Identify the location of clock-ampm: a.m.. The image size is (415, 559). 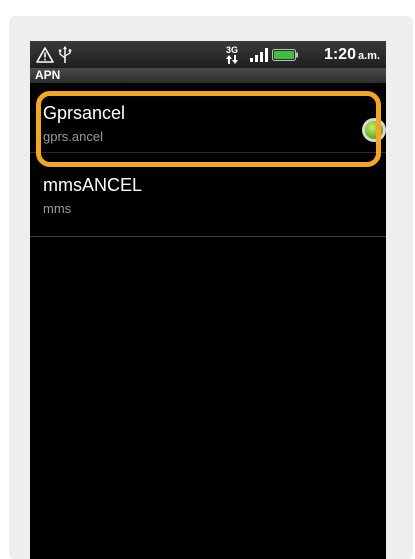
(368, 56).